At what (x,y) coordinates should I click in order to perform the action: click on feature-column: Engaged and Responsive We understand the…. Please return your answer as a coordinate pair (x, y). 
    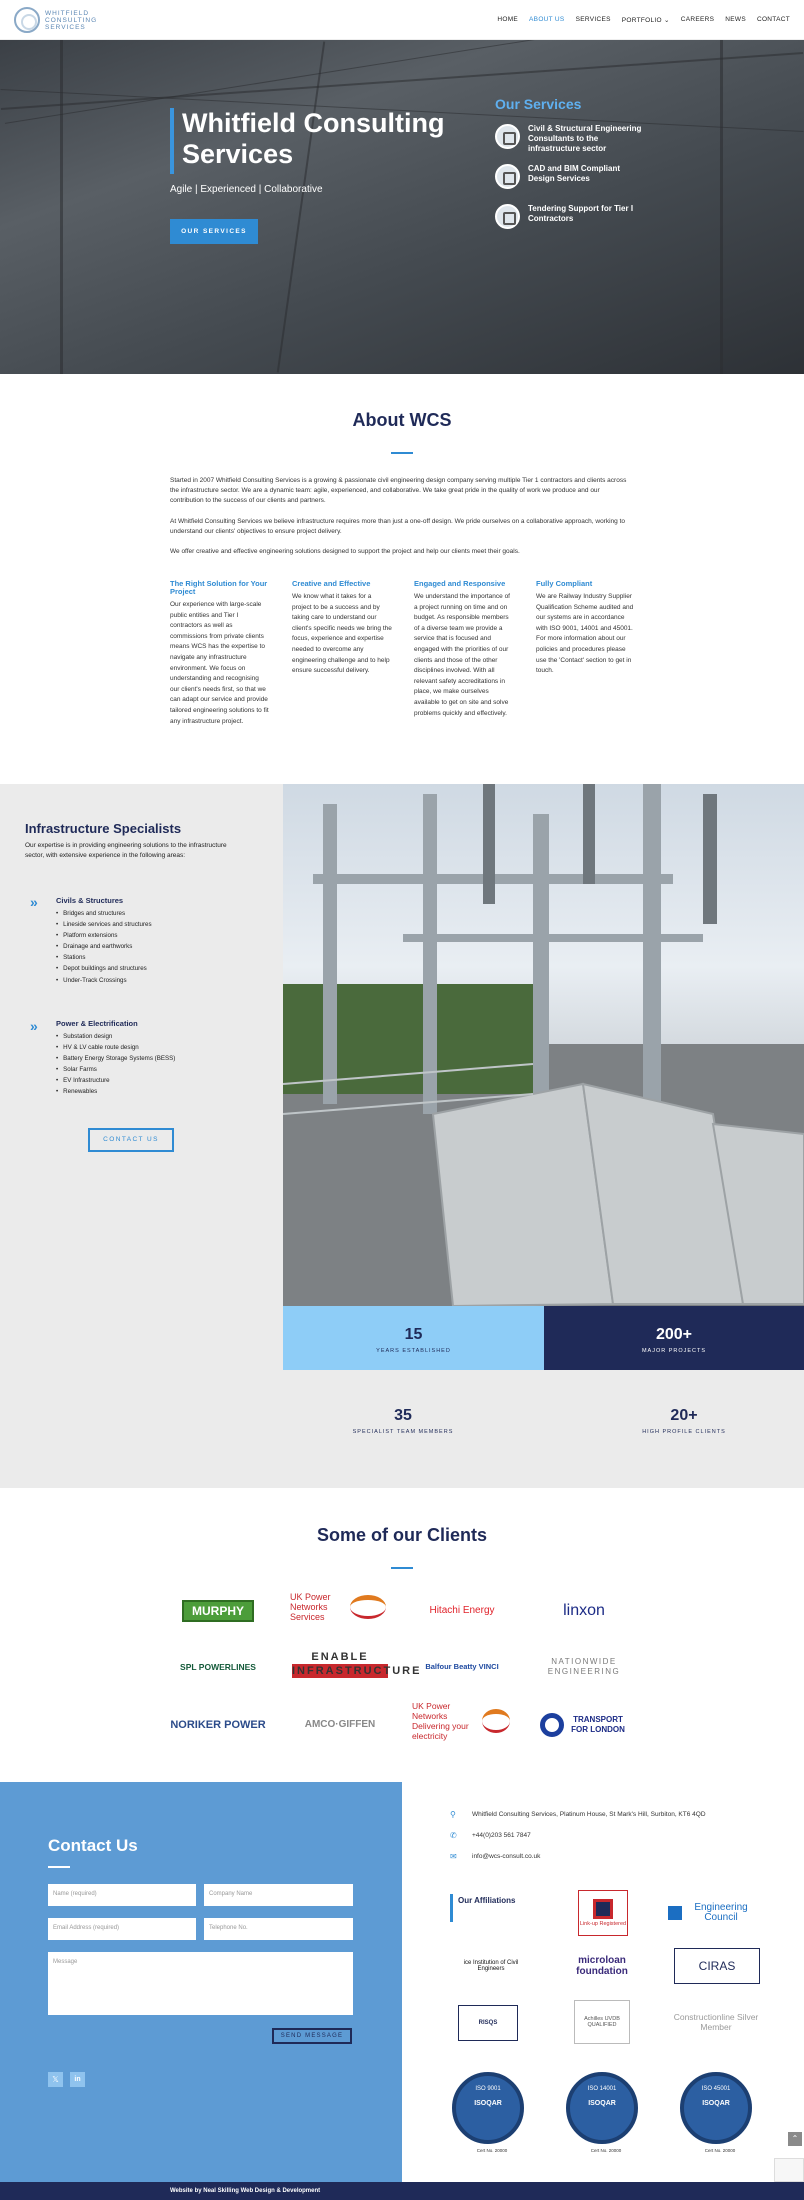
    Looking at the image, I should click on (464, 649).